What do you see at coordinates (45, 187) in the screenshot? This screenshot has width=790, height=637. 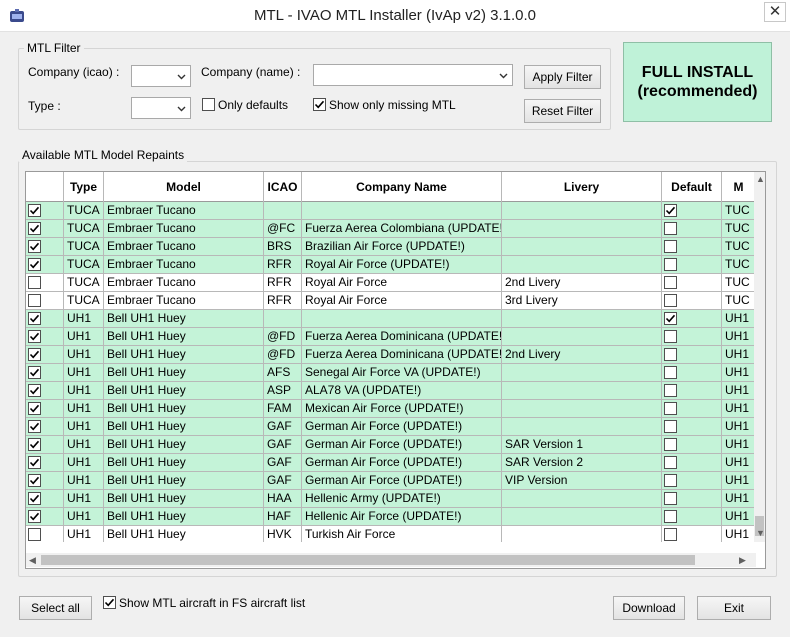 I see `header-select` at bounding box center [45, 187].